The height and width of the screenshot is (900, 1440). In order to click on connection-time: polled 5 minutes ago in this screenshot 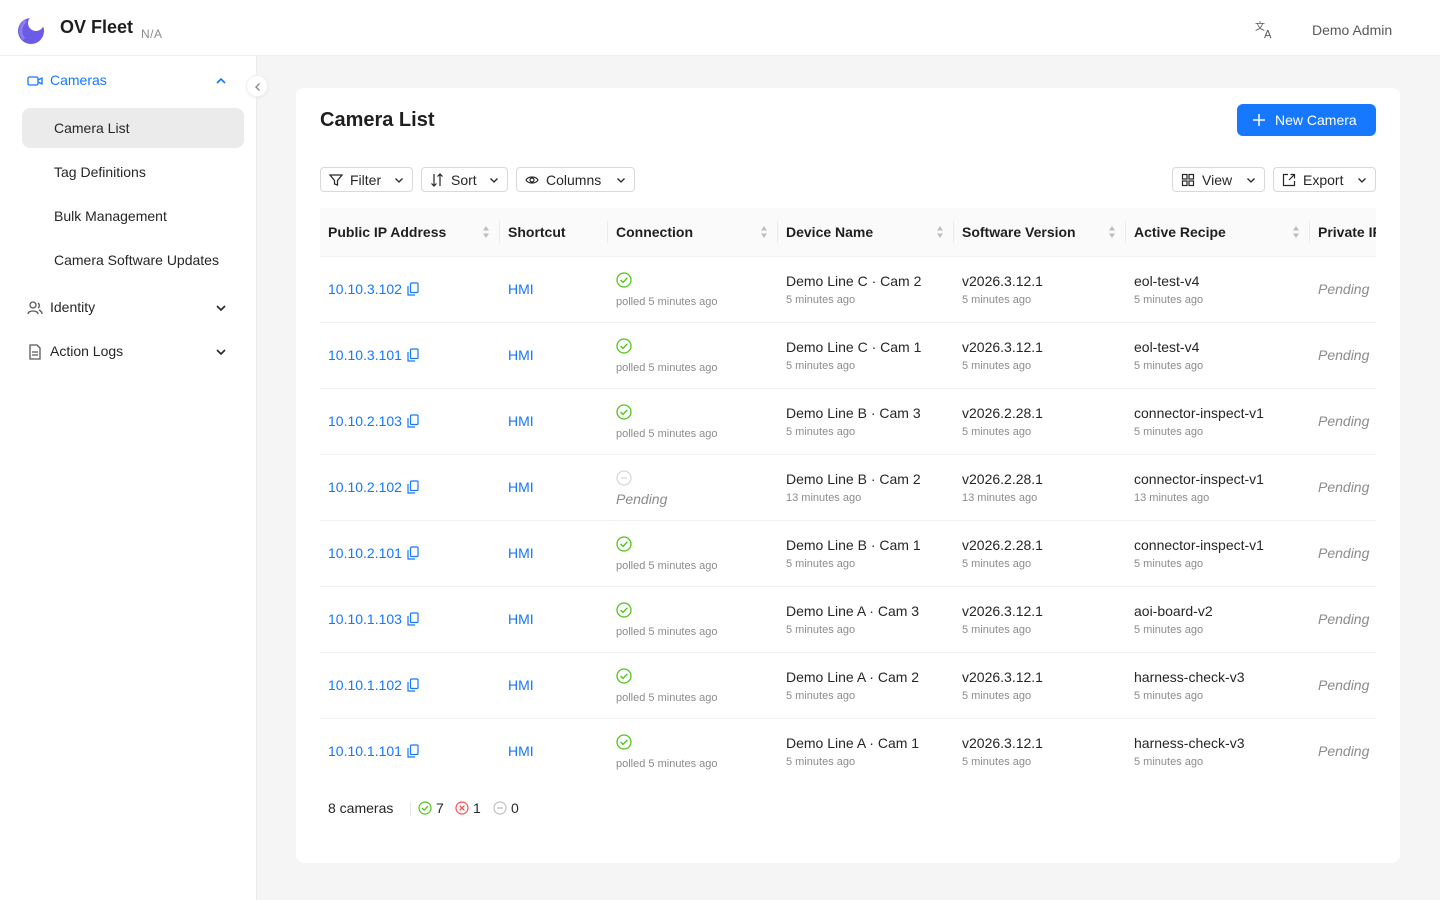, I will do `click(667, 566)`.